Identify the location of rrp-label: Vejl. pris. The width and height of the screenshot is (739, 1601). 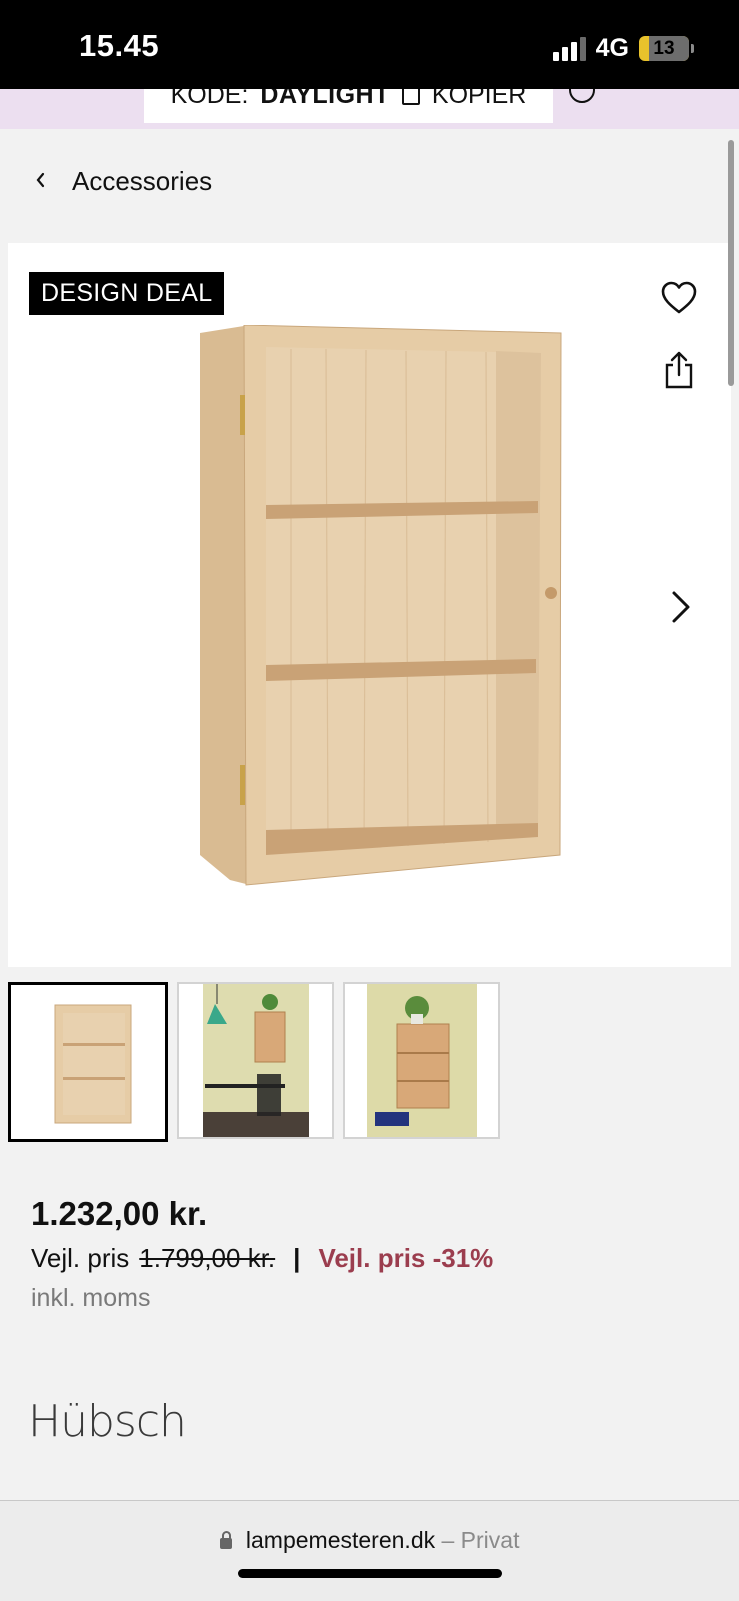
(80, 1258).